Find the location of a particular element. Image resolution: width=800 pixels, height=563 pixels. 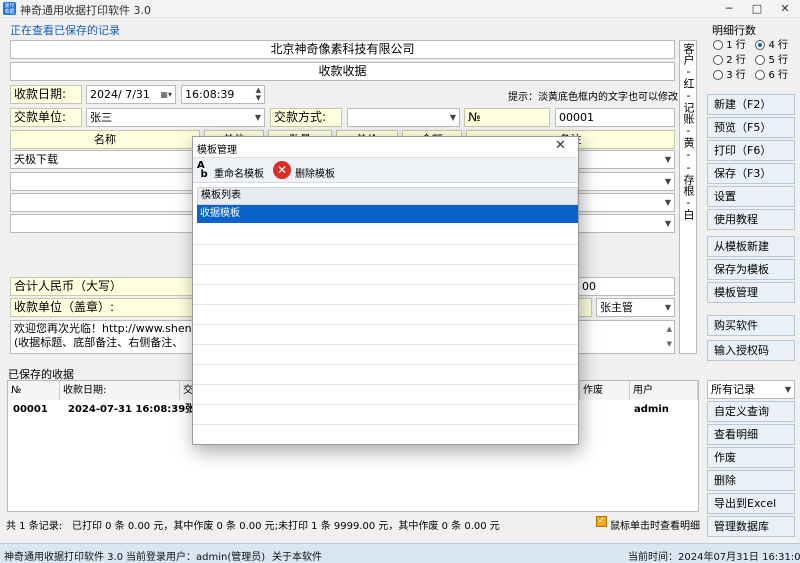

dialog-title: 模板管理 is located at coordinates (217, 150).